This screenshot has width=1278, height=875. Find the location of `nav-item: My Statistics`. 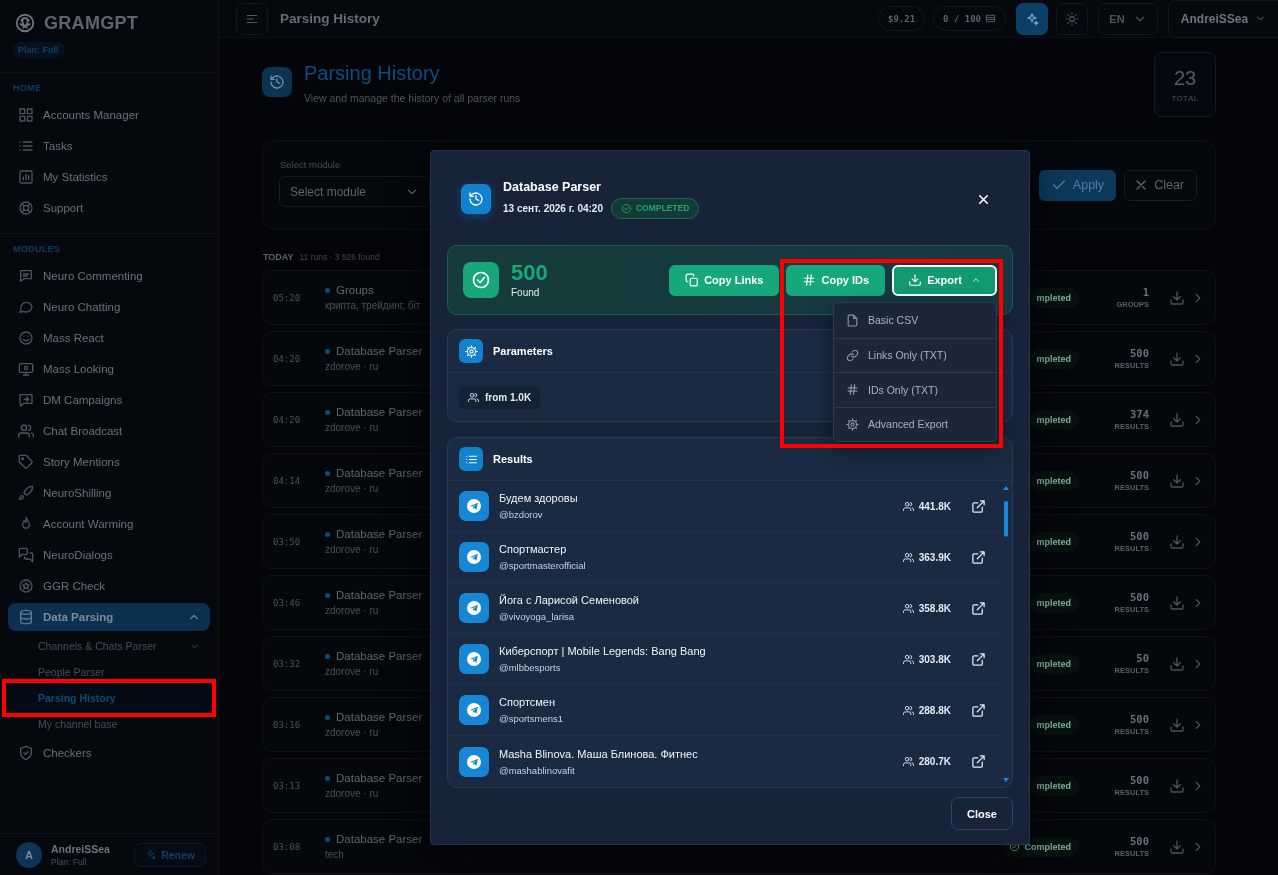

nav-item: My Statistics is located at coordinates (109, 176).